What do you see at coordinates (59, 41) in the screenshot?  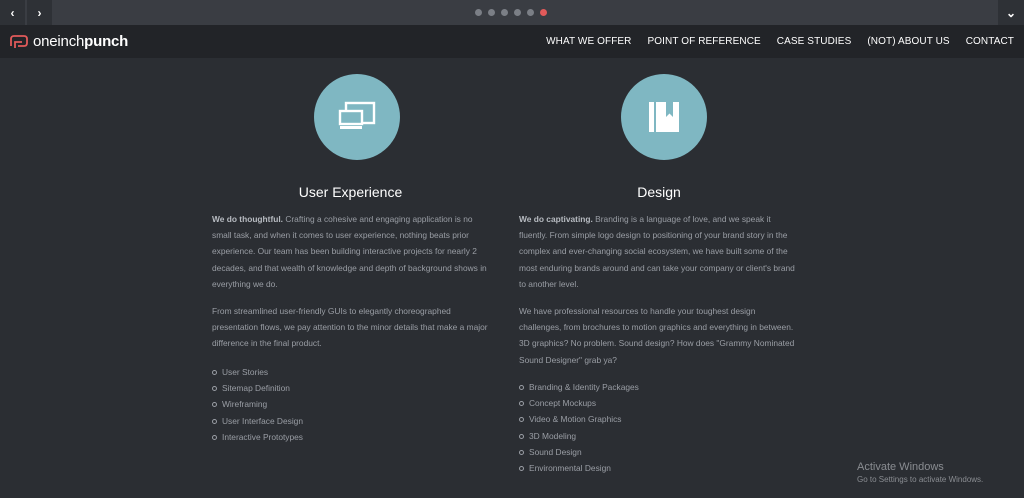 I see `brand-name-light: oneinch` at bounding box center [59, 41].